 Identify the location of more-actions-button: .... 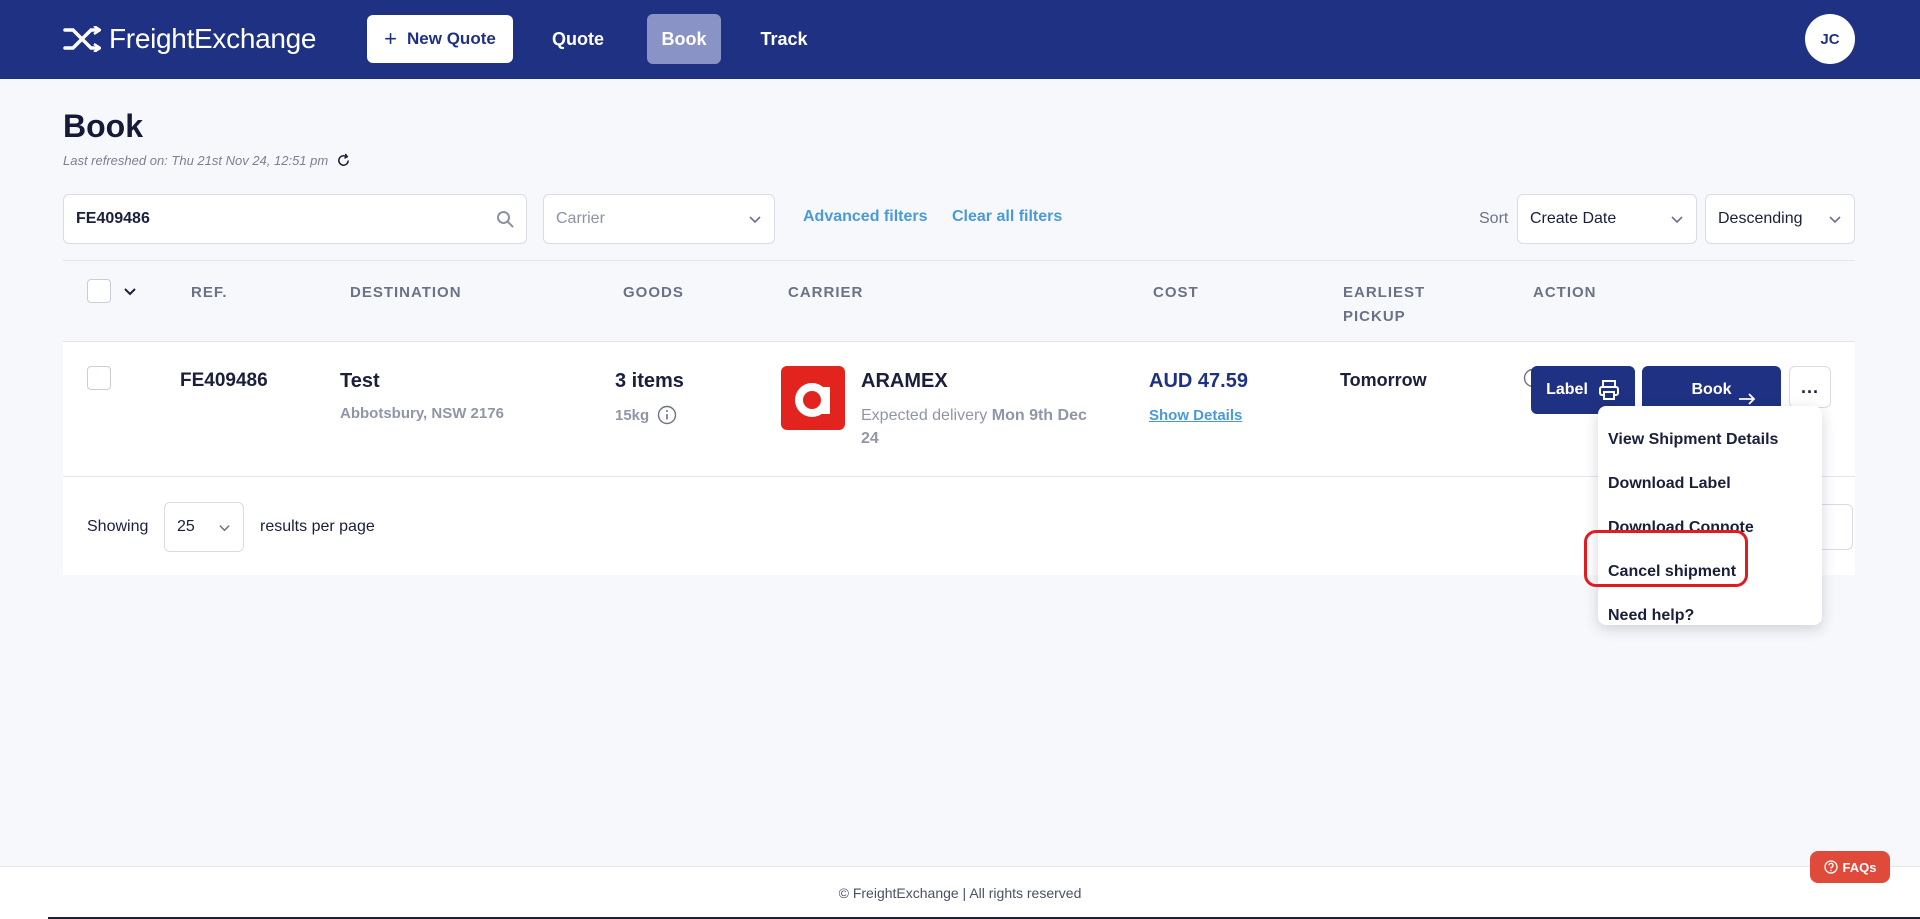
(1810, 387).